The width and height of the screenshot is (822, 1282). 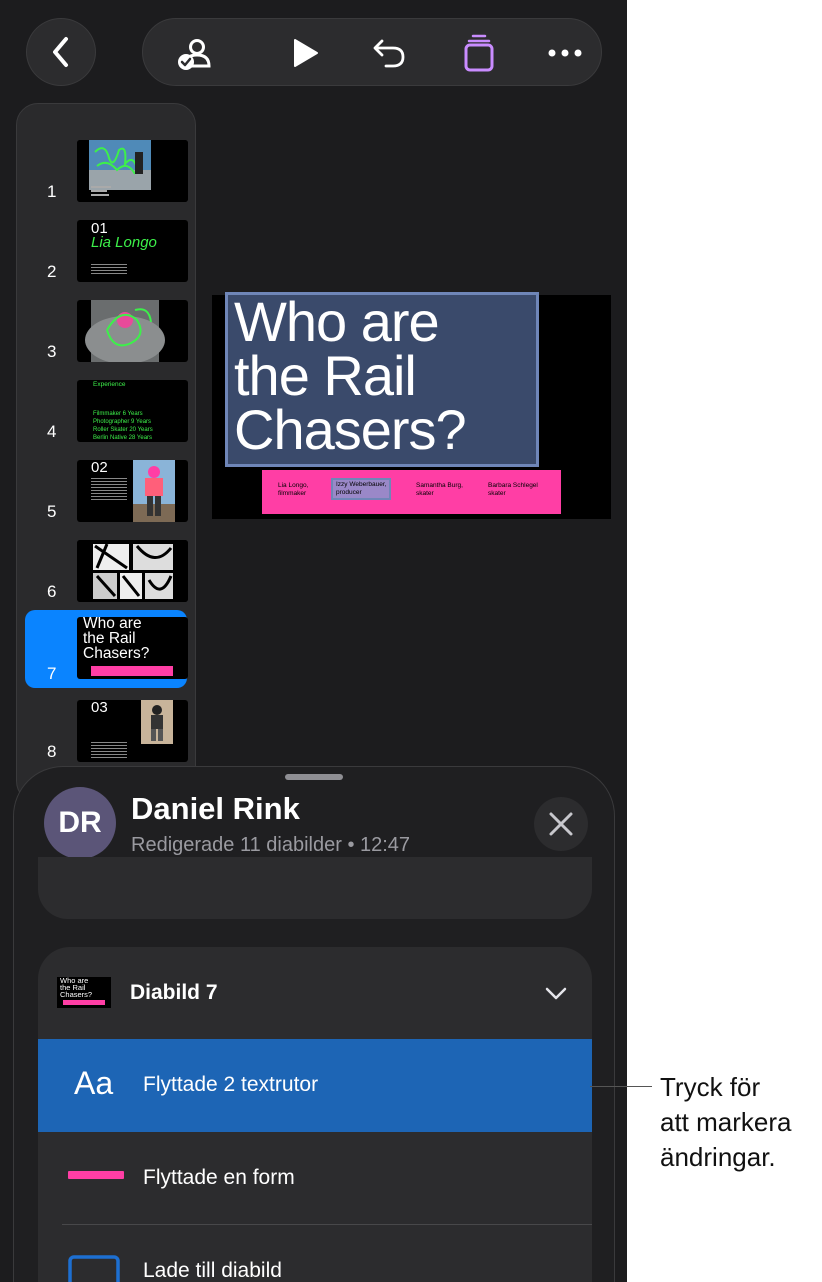 What do you see at coordinates (94, 1268) in the screenshot?
I see `slide-icon` at bounding box center [94, 1268].